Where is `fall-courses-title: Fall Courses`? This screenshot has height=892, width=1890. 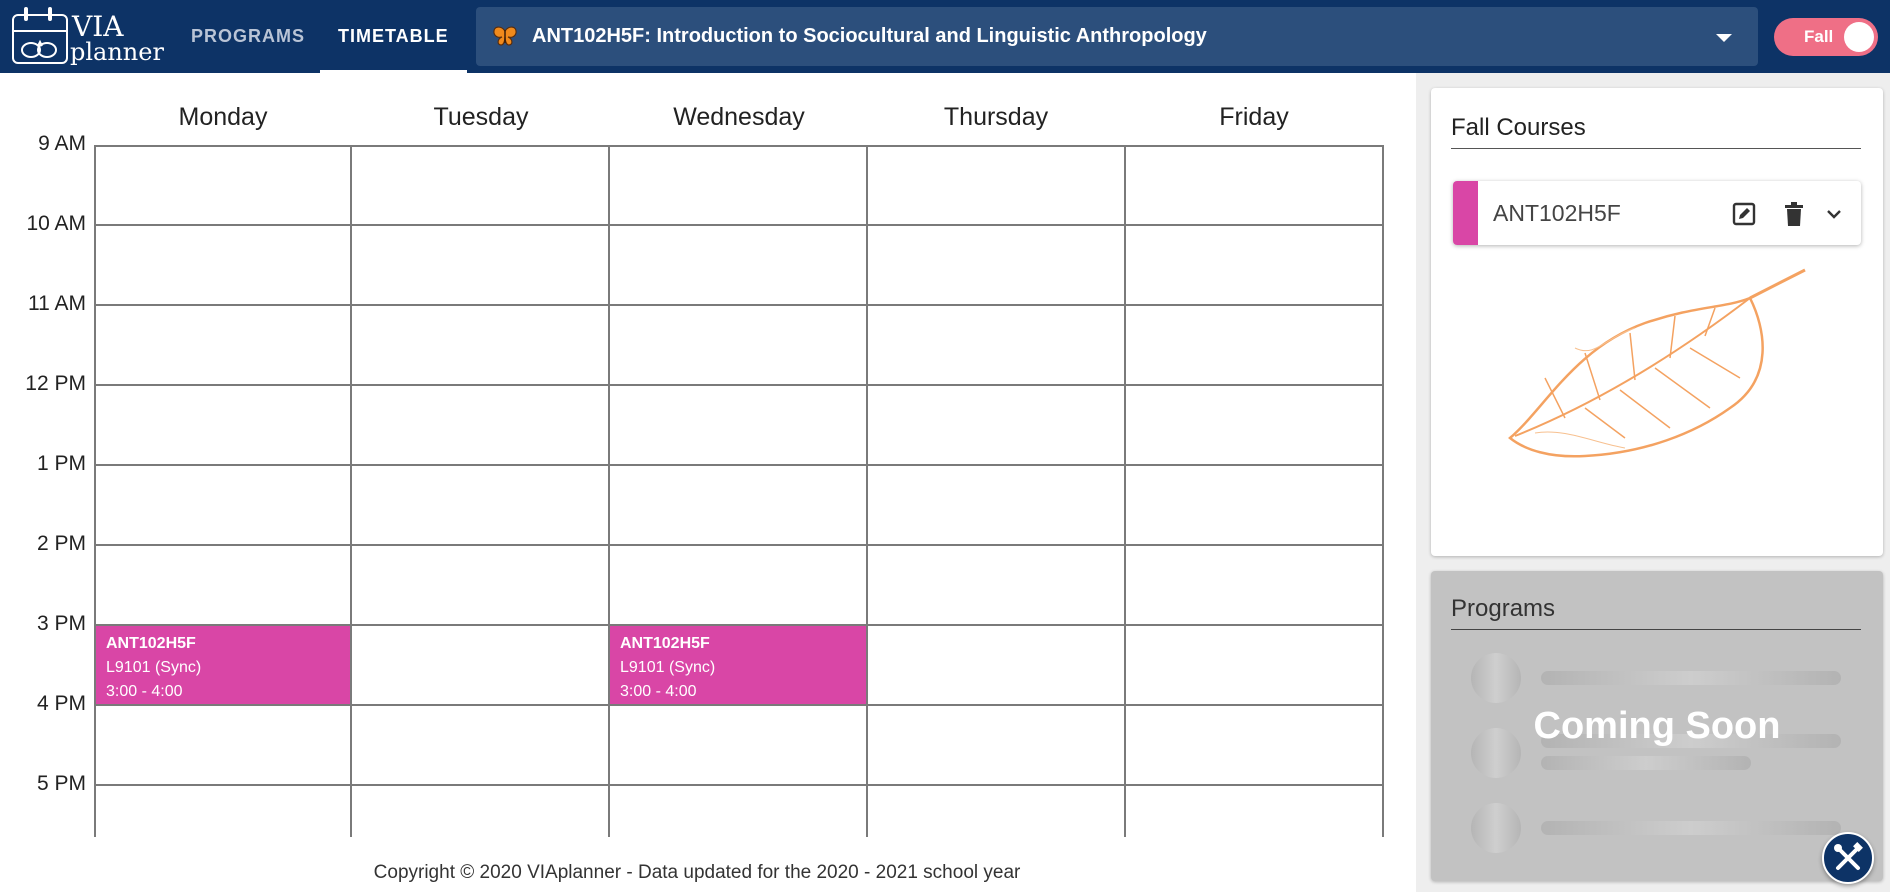 fall-courses-title: Fall Courses is located at coordinates (1518, 127).